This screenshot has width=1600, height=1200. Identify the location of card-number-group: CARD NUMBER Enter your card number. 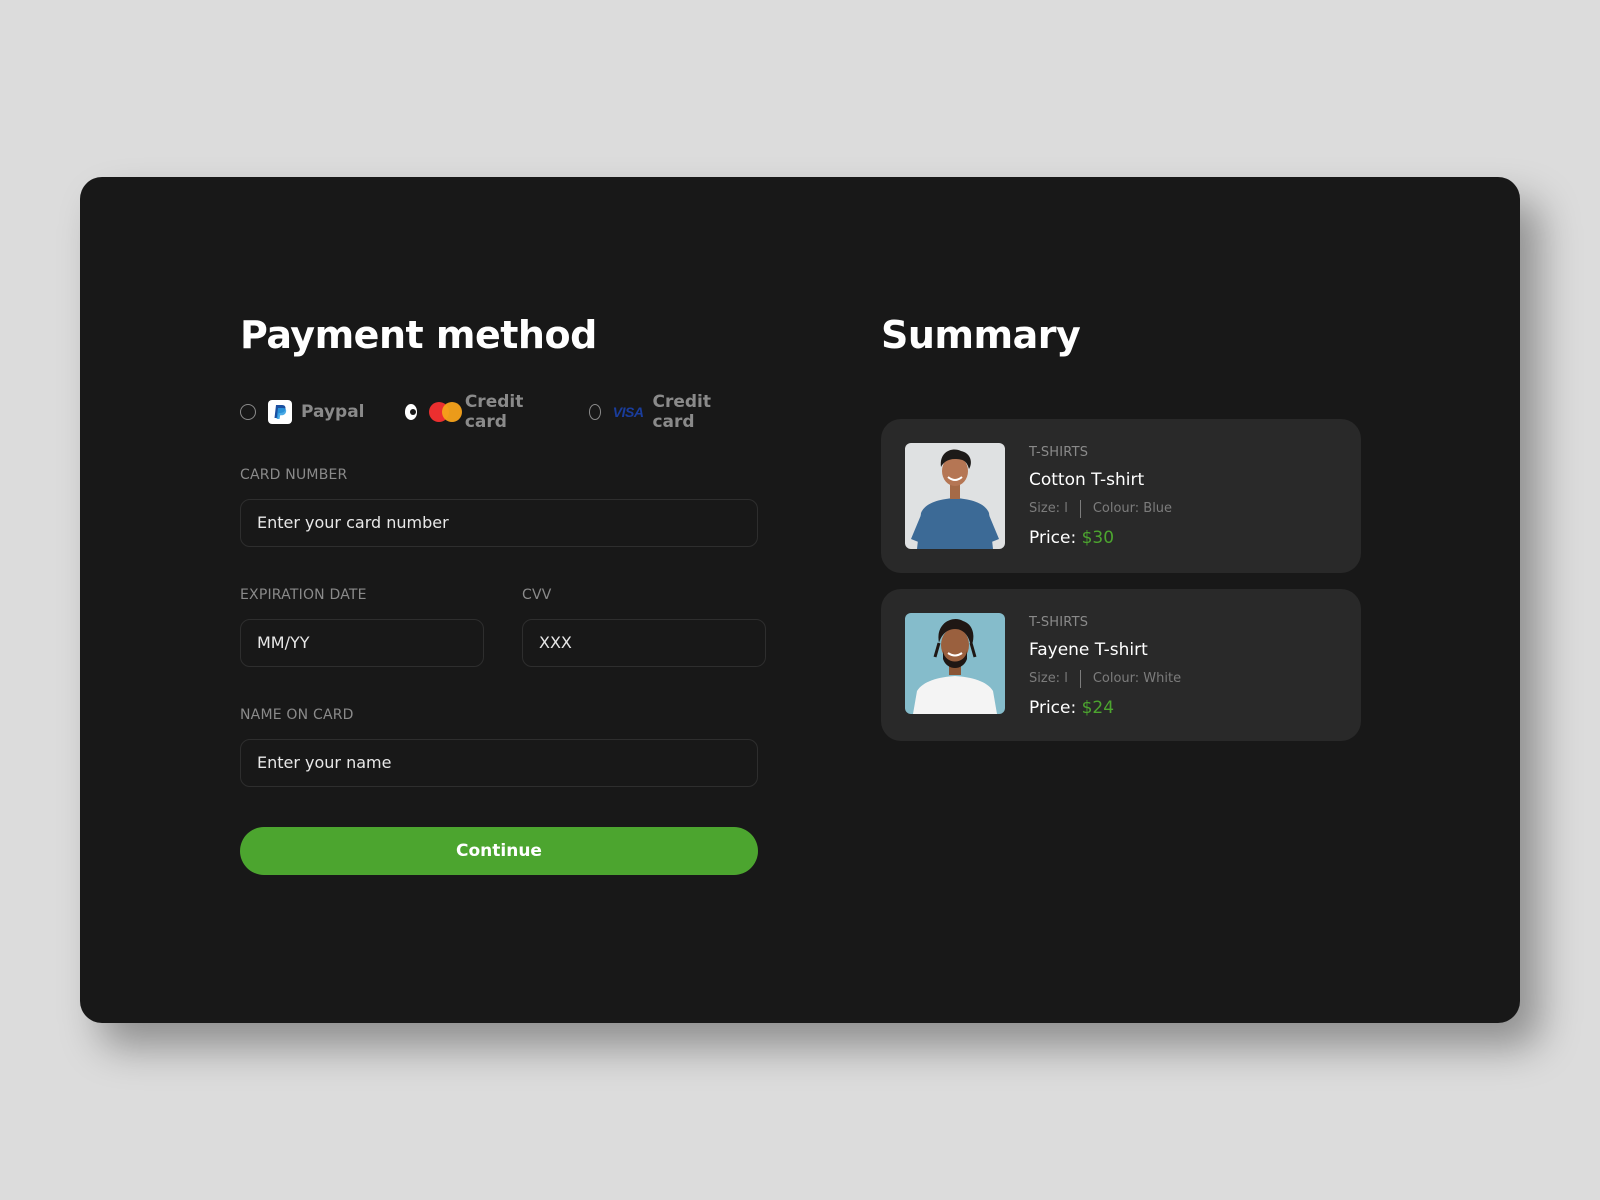
(505, 507).